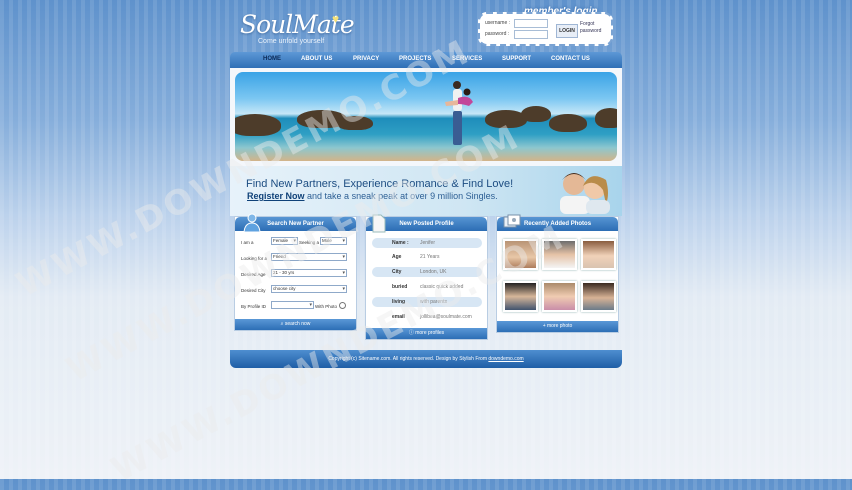  I want to click on desired-city-label: Desired City, so click(253, 290).